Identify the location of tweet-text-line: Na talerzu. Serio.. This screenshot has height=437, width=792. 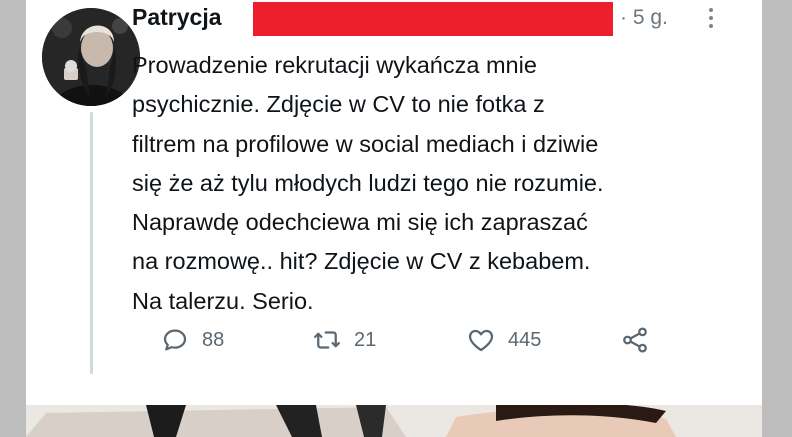
(223, 300).